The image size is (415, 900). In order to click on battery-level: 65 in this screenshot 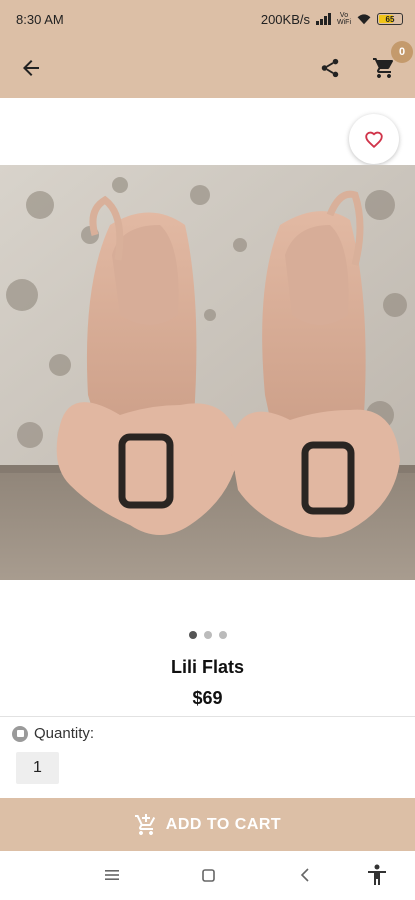, I will do `click(390, 19)`.